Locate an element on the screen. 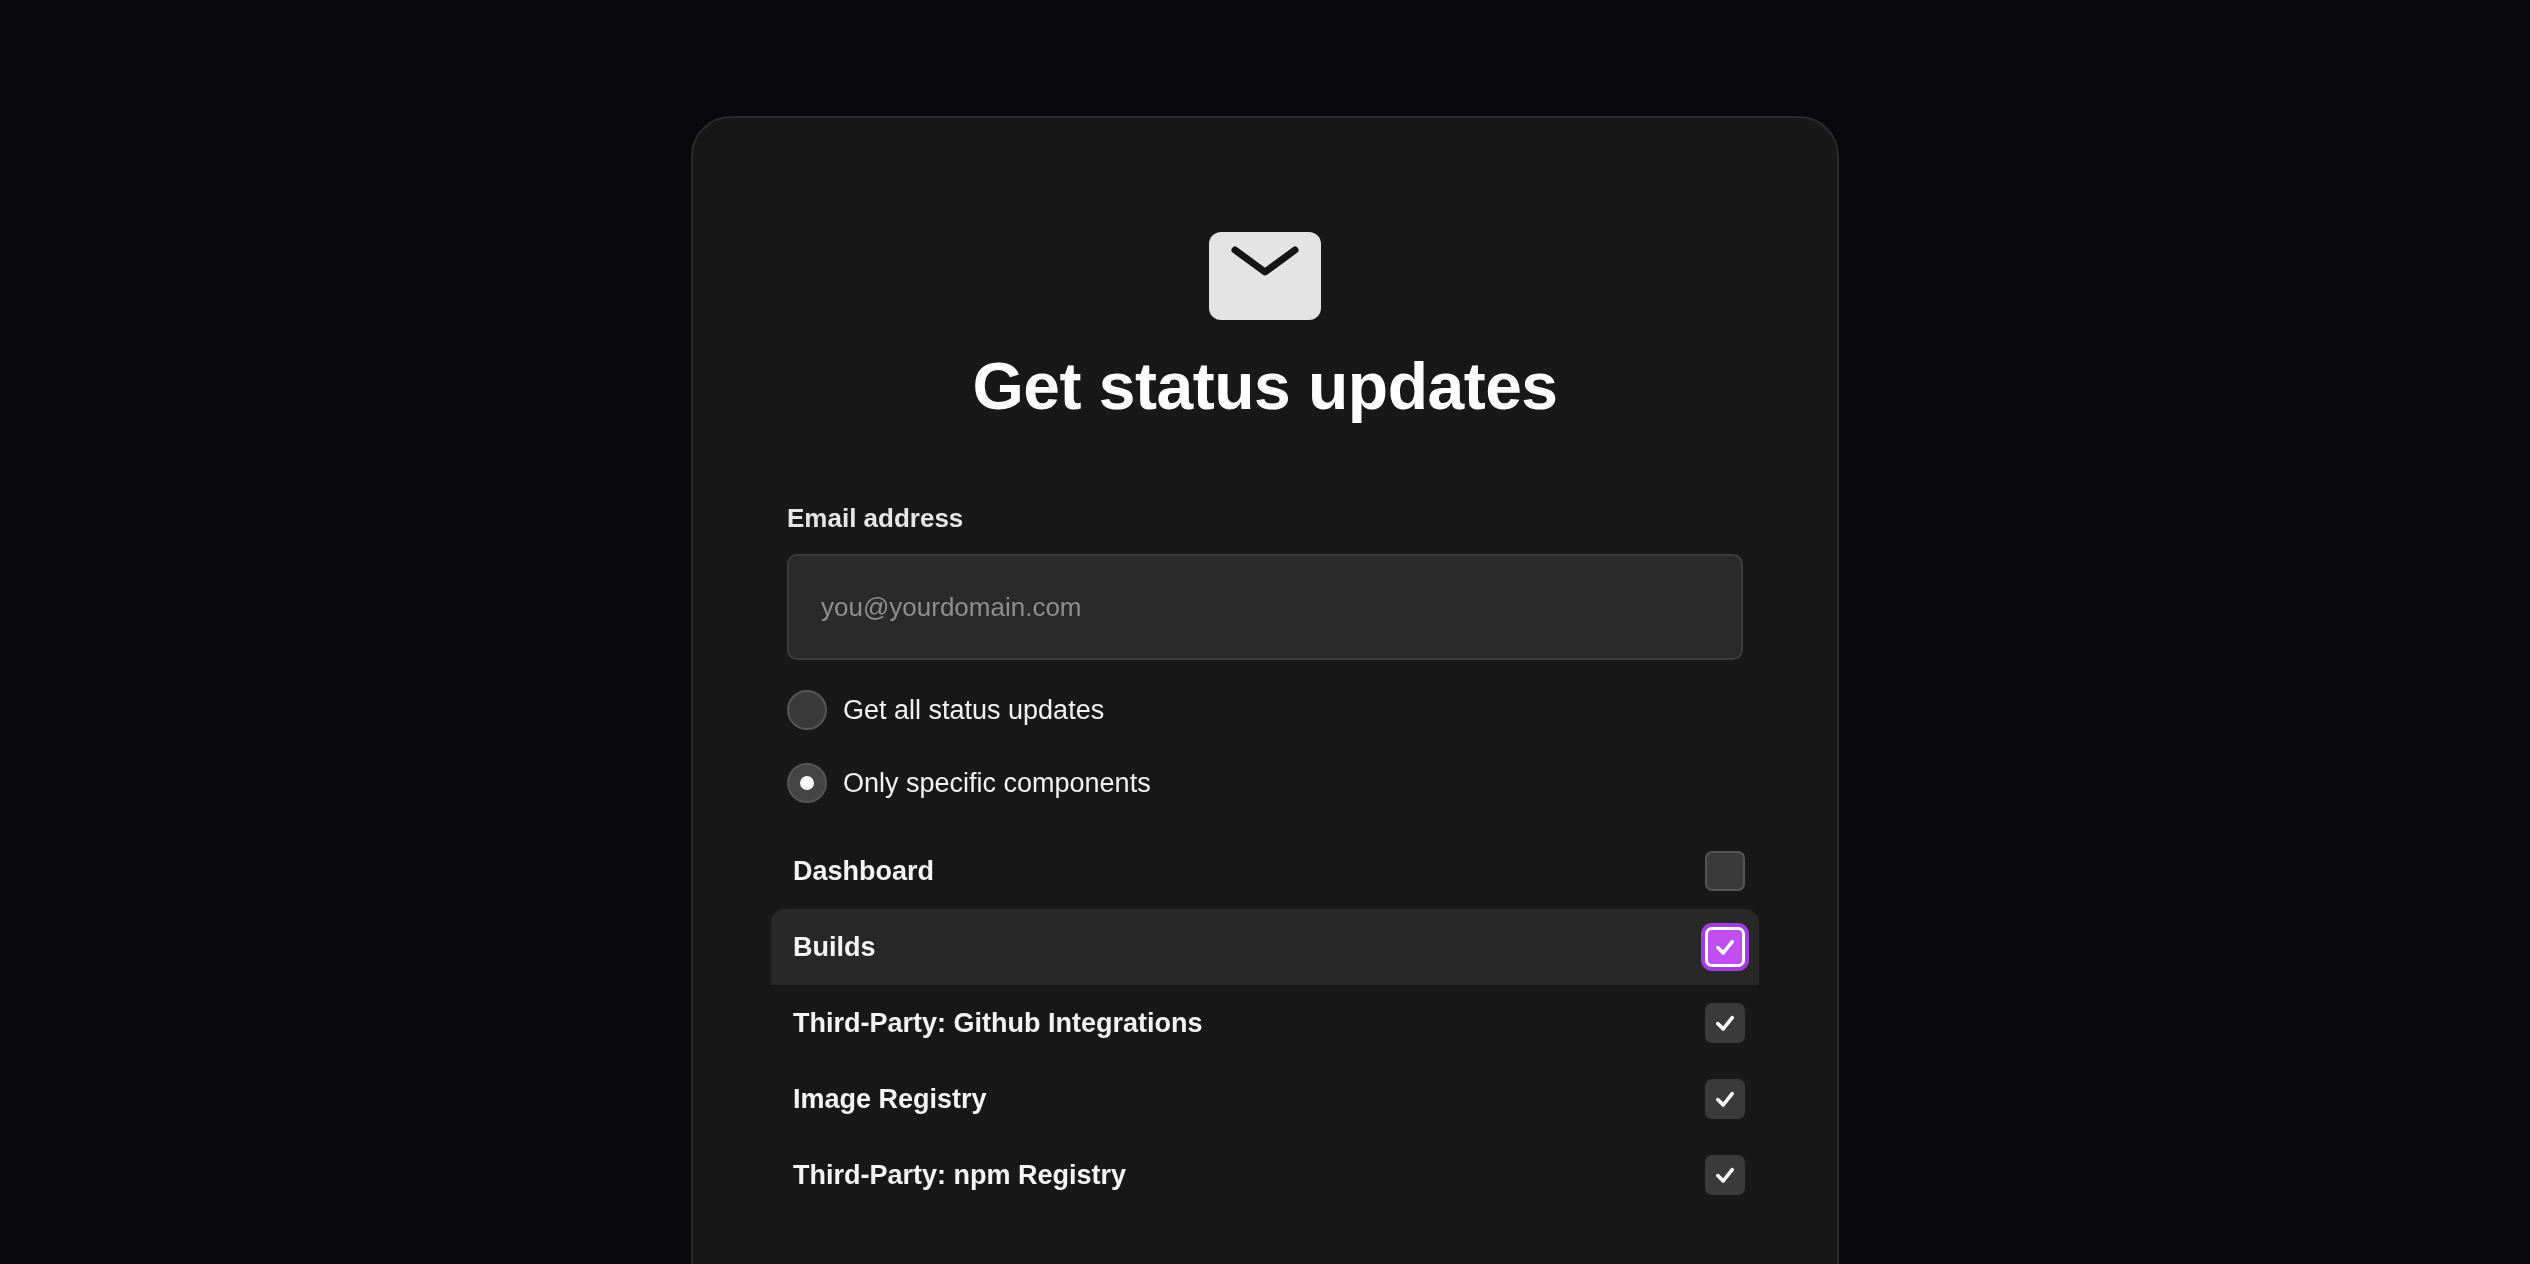 The height and width of the screenshot is (1264, 2530). page-title: Get status updates is located at coordinates (1265, 386).